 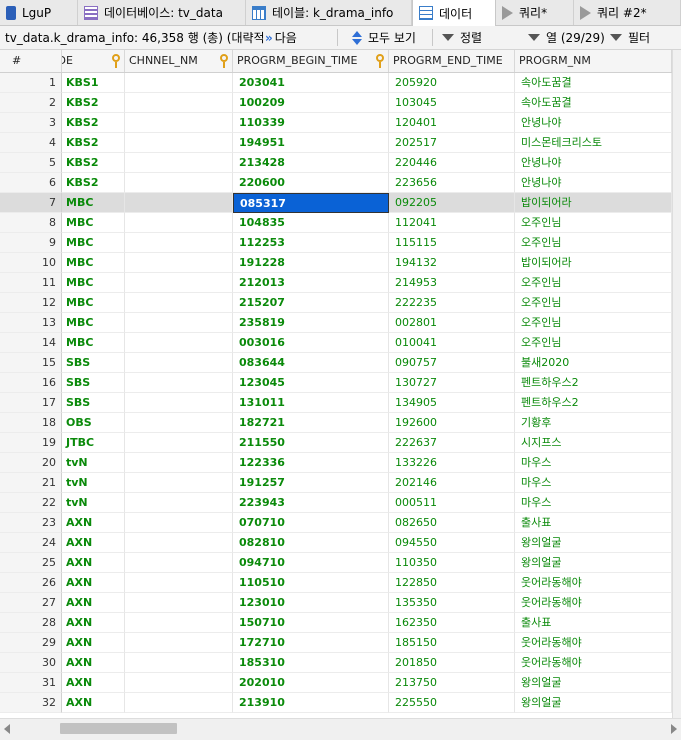 I want to click on row-number-cell: 20, so click(x=31, y=463).